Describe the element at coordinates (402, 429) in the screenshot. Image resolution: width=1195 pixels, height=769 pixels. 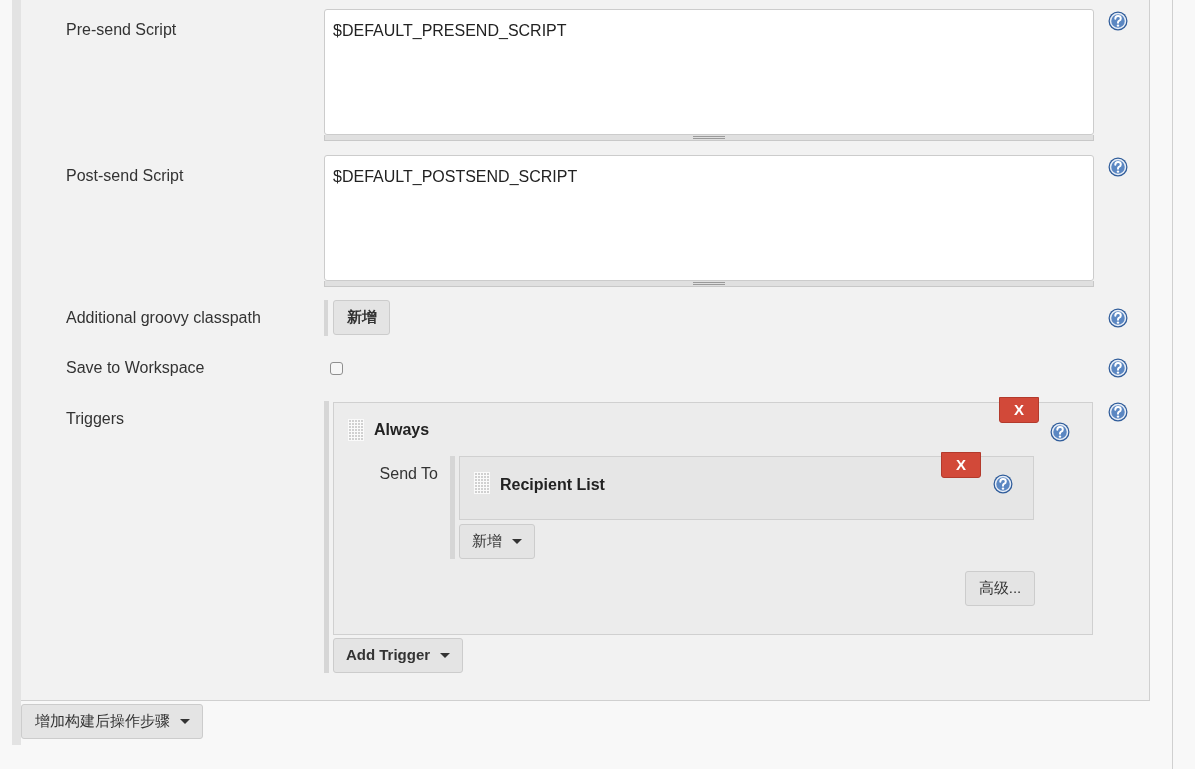
I see `trigger-title: Always` at that location.